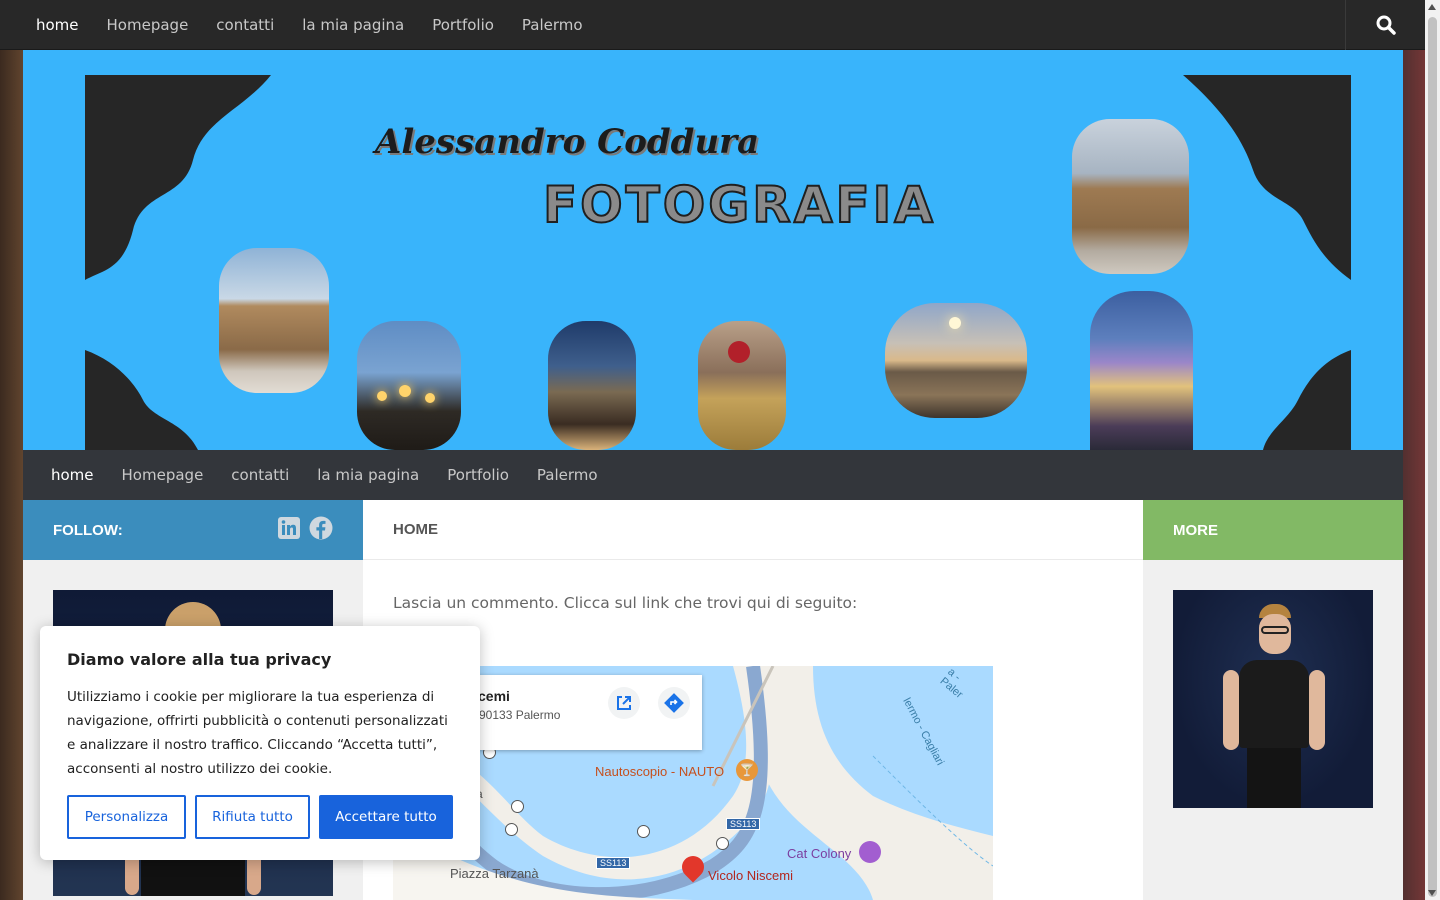 The height and width of the screenshot is (900, 1440). I want to click on banner-photo-lamp, so click(409, 385).